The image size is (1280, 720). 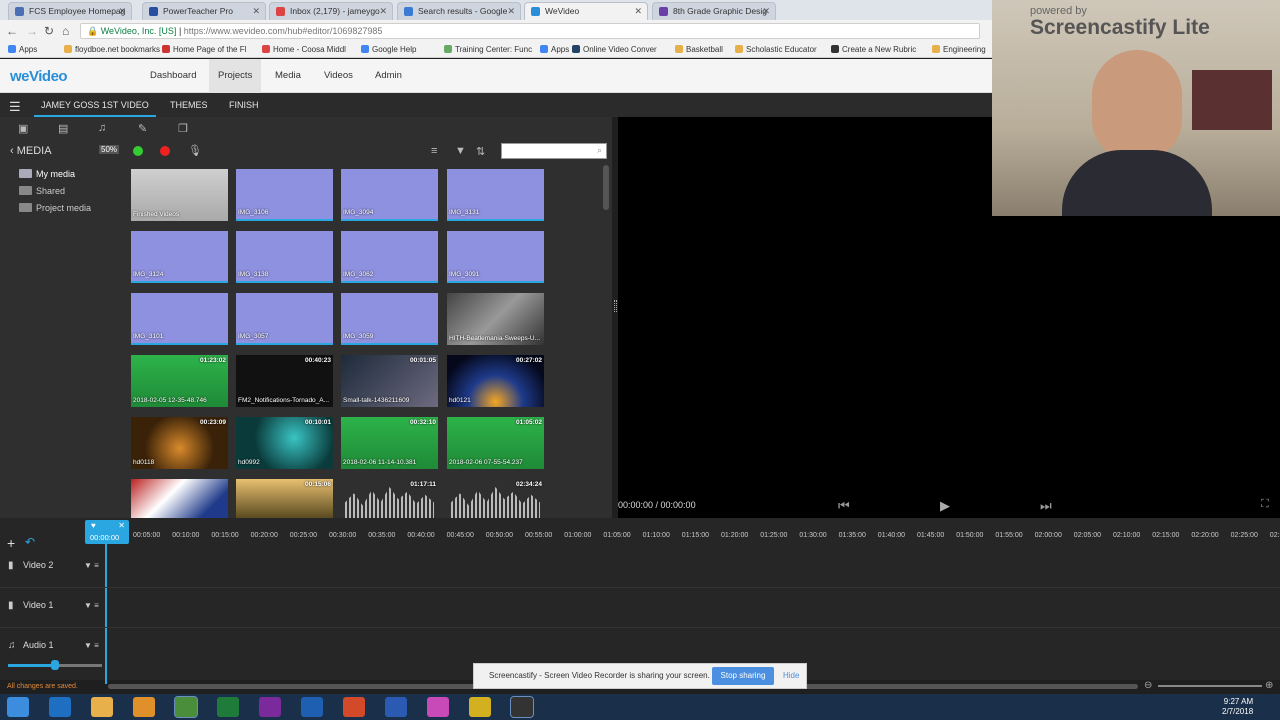 I want to click on transitions-icon: ❐, so click(x=183, y=128).